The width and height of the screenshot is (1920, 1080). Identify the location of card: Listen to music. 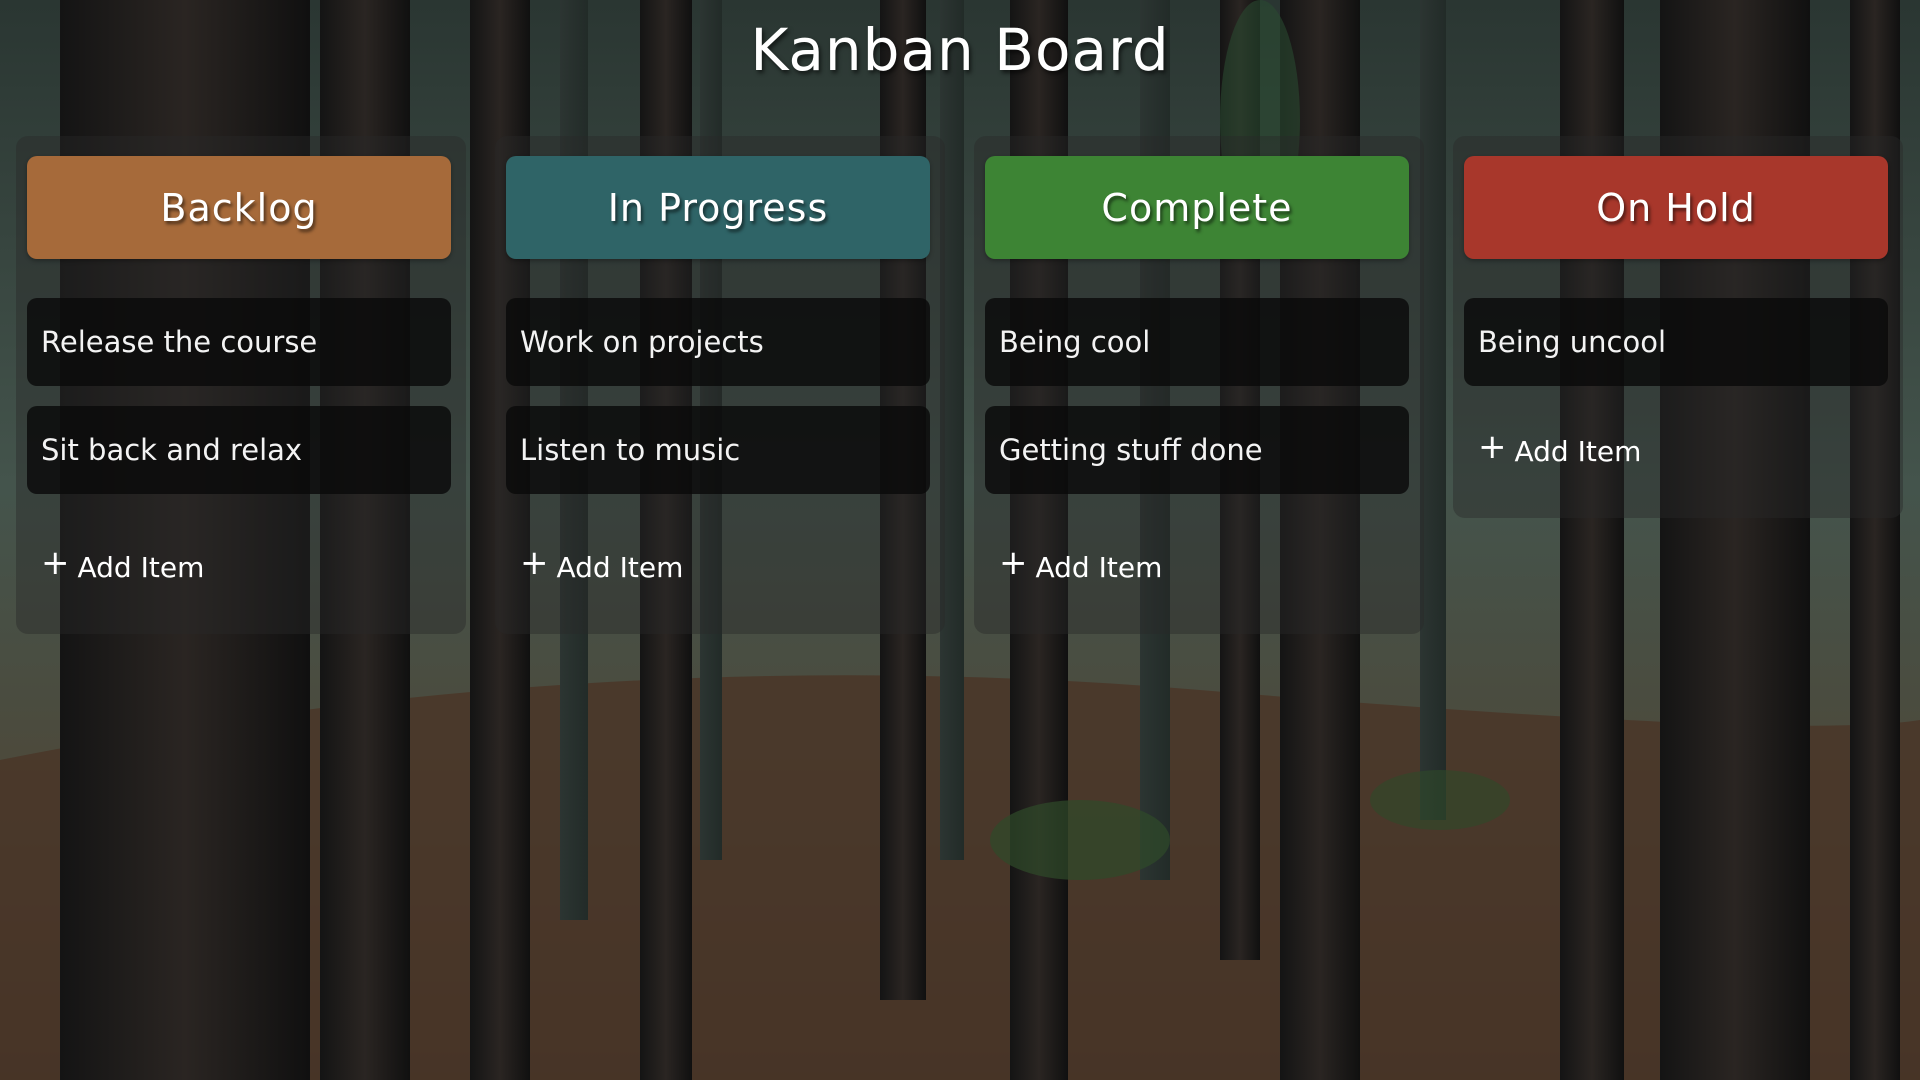
(718, 450).